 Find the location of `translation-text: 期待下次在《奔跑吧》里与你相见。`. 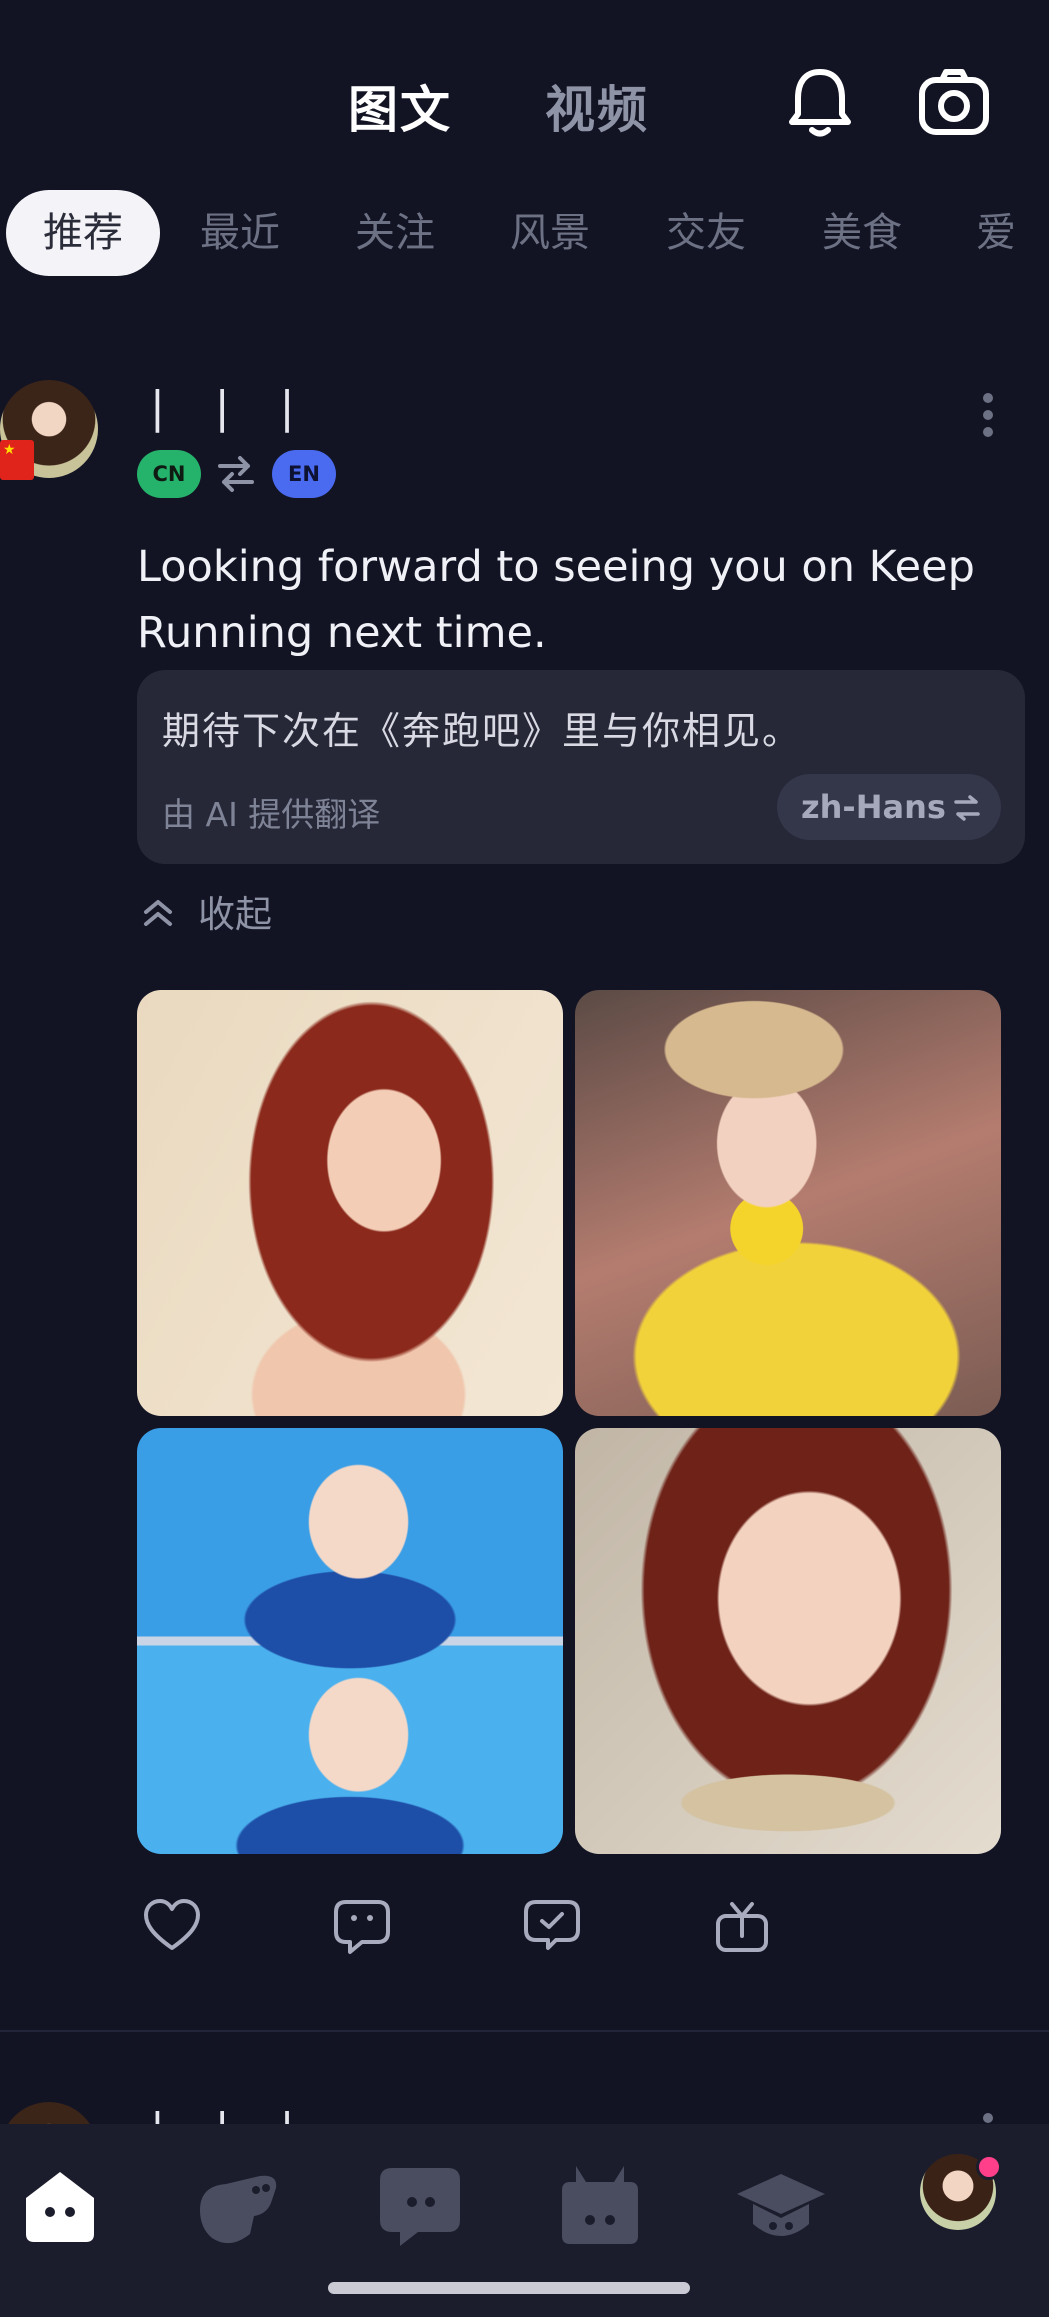

translation-text: 期待下次在《奔跑吧》里与你相见。 is located at coordinates (482, 731).